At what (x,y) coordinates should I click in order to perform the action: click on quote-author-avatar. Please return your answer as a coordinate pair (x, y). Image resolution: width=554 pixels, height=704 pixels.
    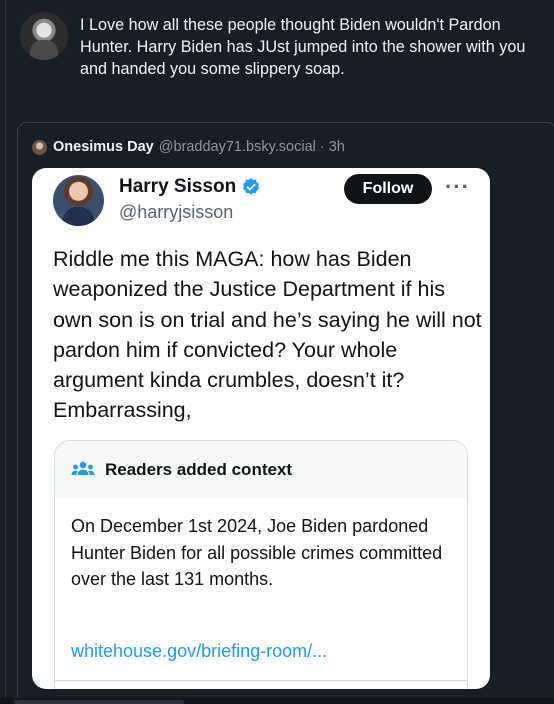
    Looking at the image, I should click on (39, 147).